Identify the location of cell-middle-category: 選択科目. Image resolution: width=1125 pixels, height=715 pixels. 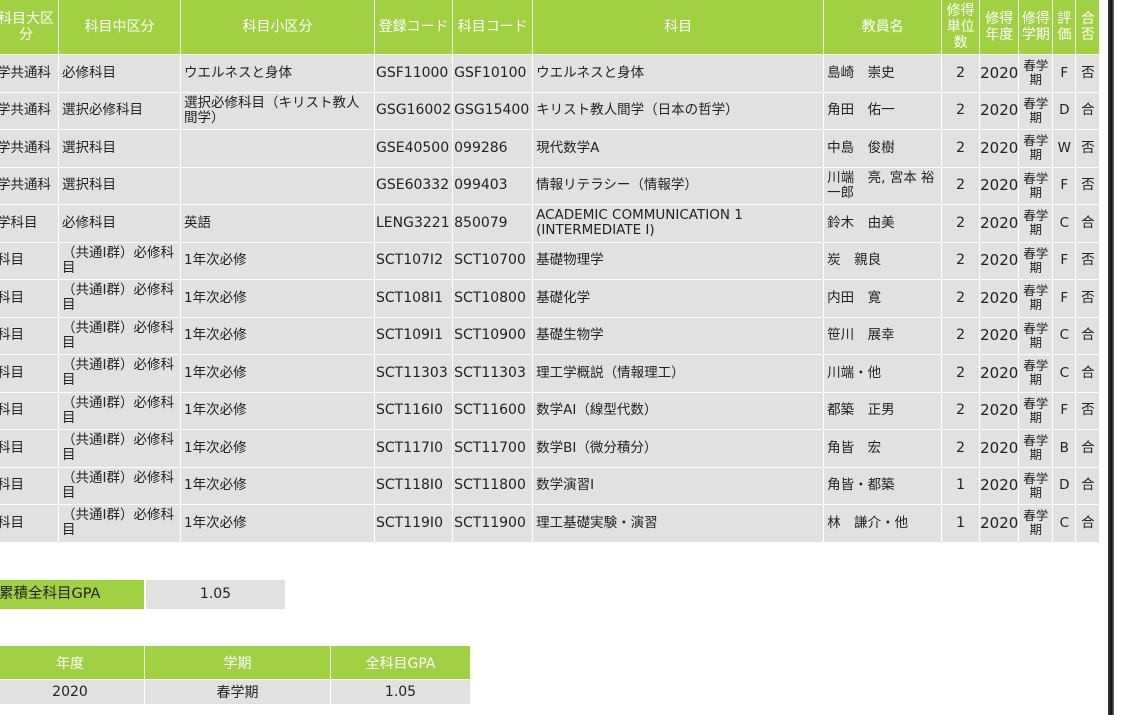
(120, 186).